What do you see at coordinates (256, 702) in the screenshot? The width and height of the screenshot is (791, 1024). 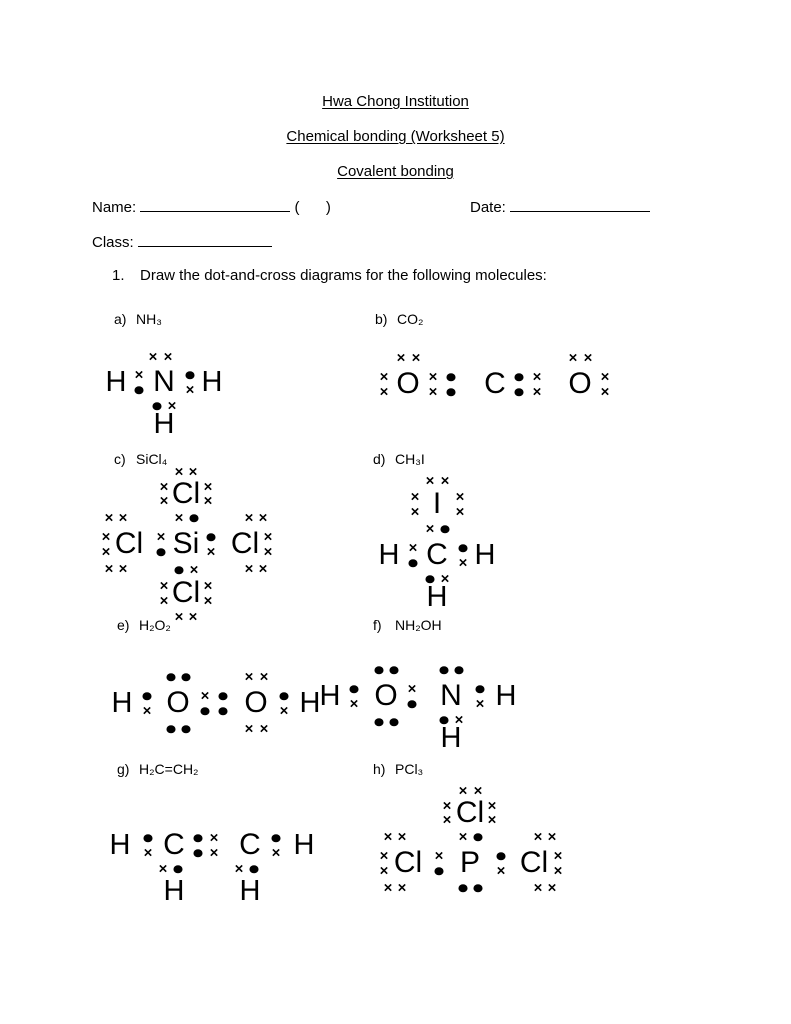 I see `atom-symbol-o: O` at bounding box center [256, 702].